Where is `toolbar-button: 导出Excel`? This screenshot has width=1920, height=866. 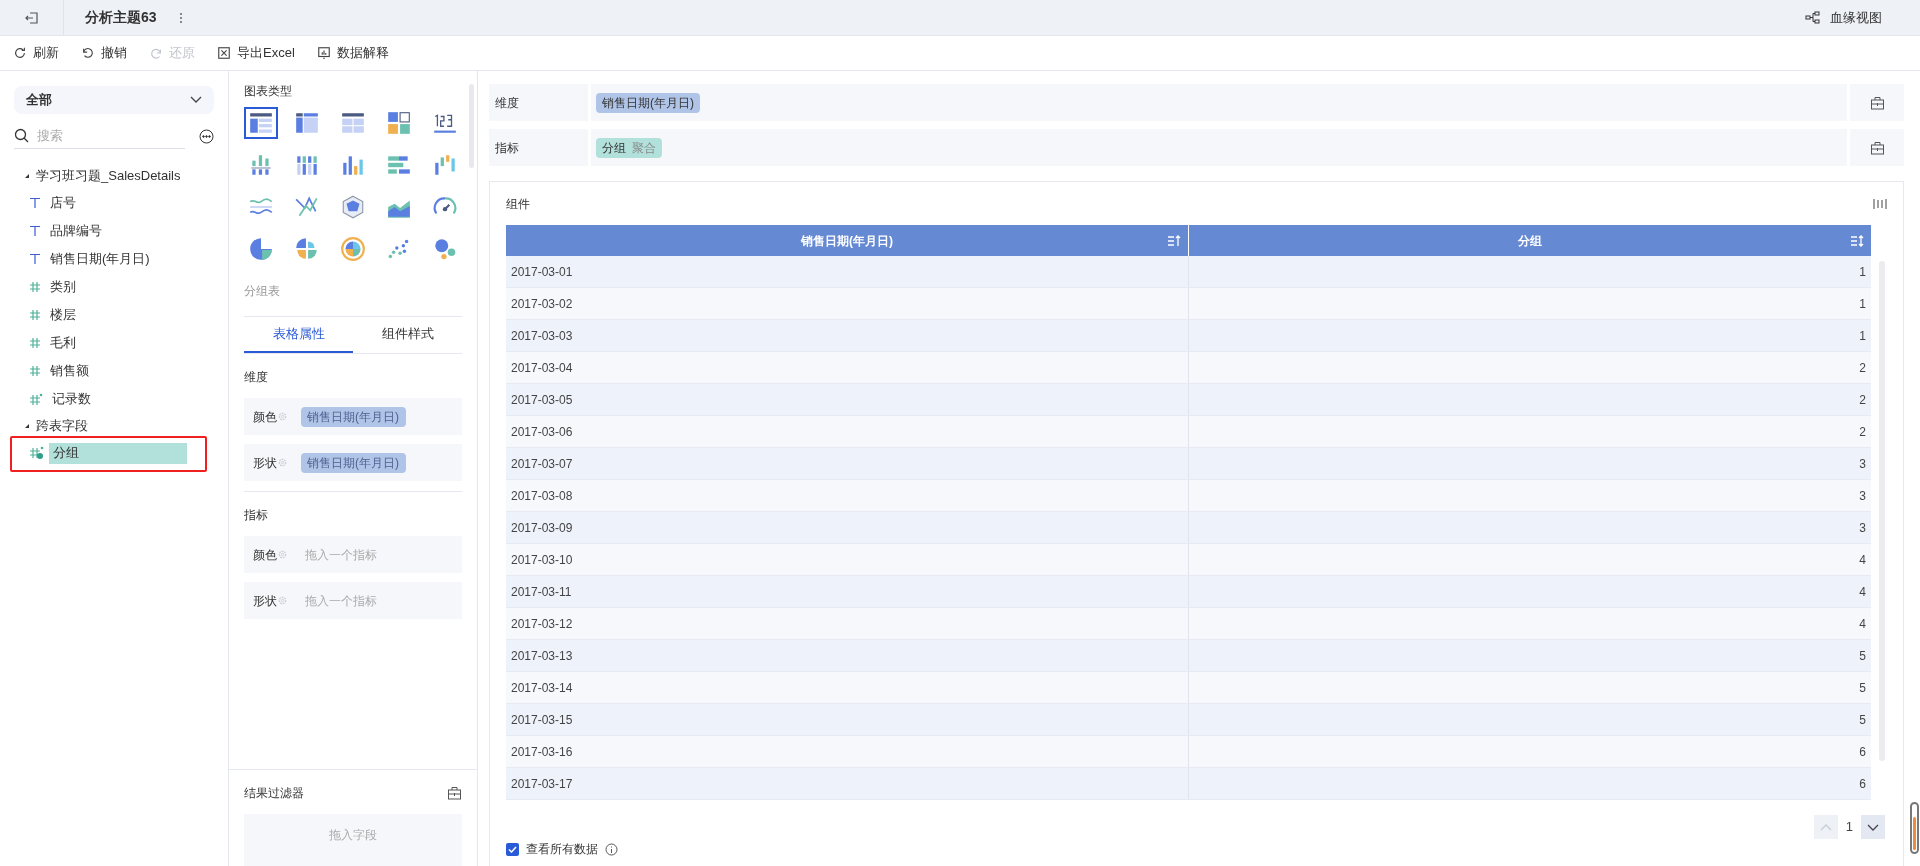
toolbar-button: 导出Excel is located at coordinates (256, 53).